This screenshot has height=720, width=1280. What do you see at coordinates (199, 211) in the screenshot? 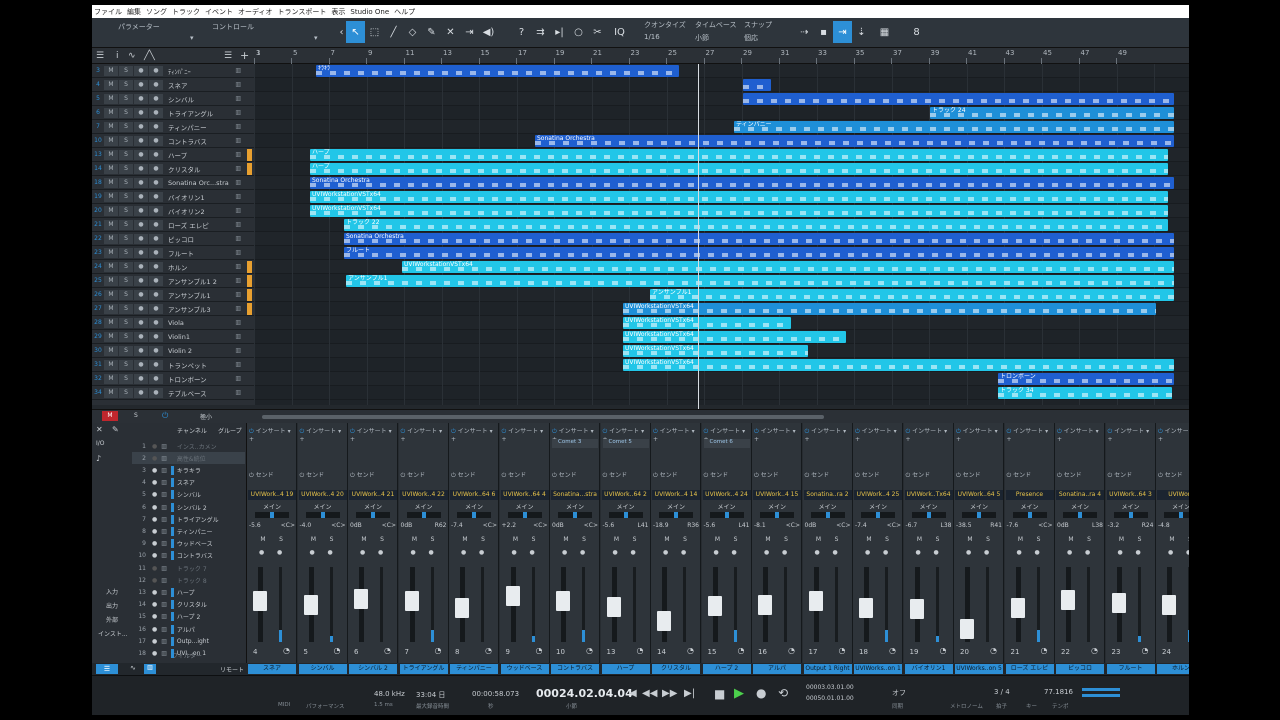
I see `track-name: バイオリン2` at bounding box center [199, 211].